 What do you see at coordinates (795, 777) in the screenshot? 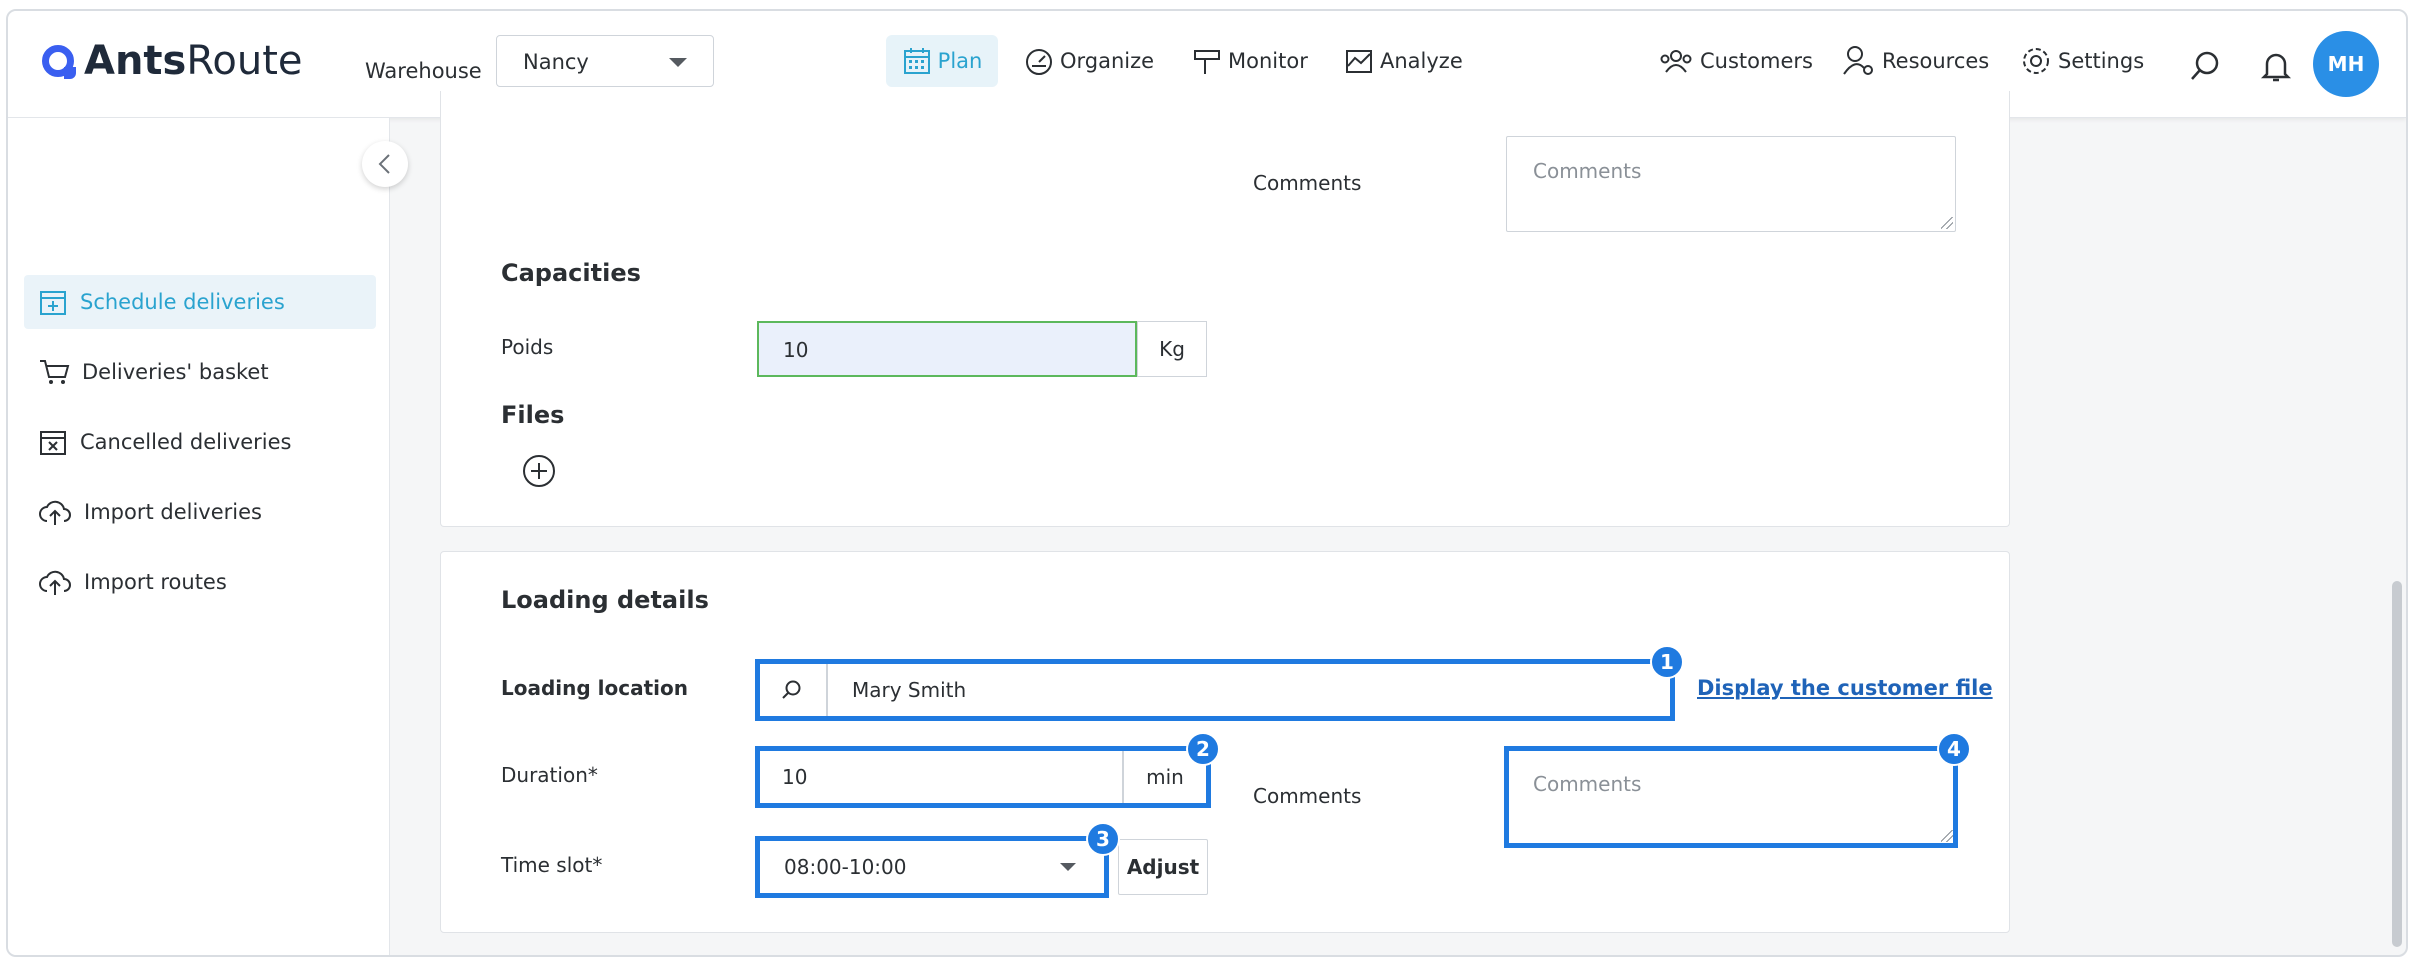
I see `duration-value: 10` at bounding box center [795, 777].